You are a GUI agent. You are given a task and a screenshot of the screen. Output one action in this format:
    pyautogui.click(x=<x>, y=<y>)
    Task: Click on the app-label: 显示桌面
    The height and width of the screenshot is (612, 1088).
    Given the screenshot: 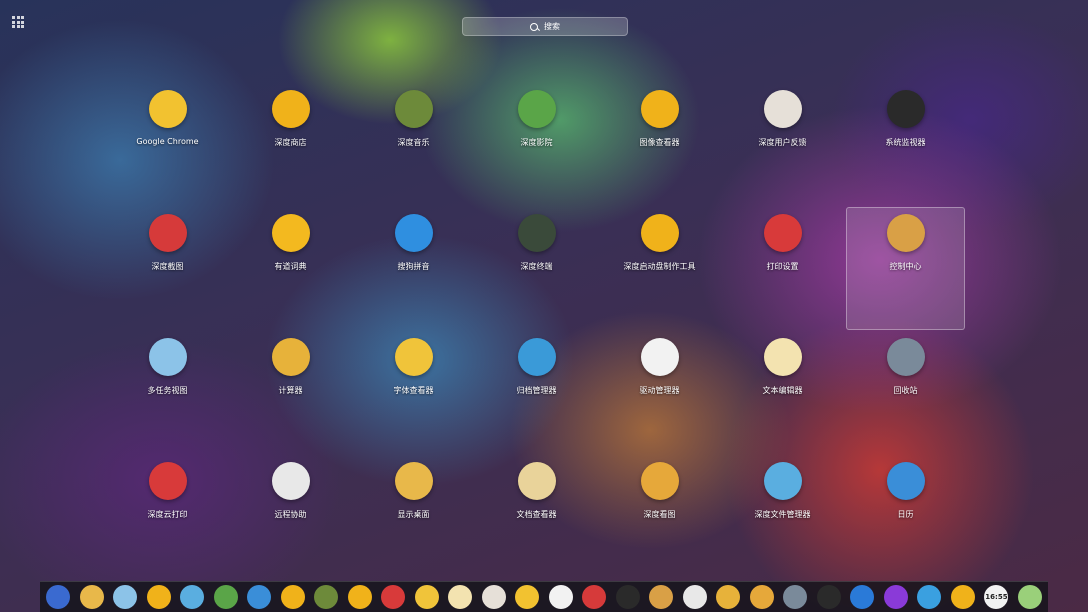 What is the action you would take?
    pyautogui.click(x=413, y=514)
    